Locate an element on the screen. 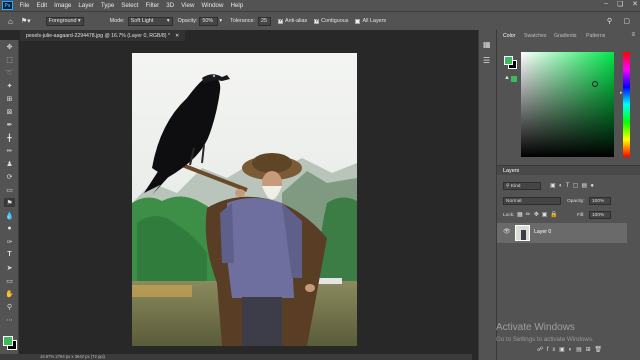 The height and width of the screenshot is (360, 640). tab-color: Color is located at coordinates (509, 36).